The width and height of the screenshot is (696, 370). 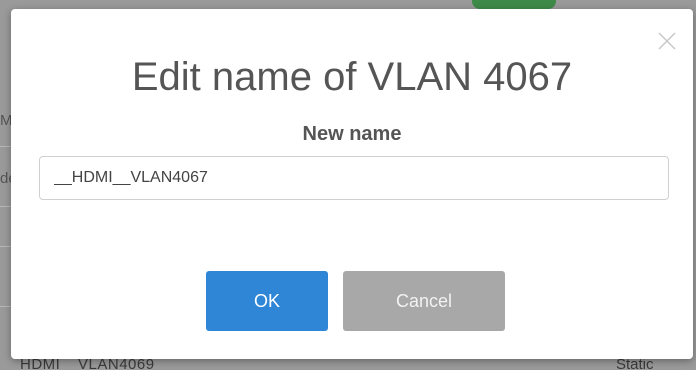 I want to click on cancel-button: Cancel, so click(x=424, y=301).